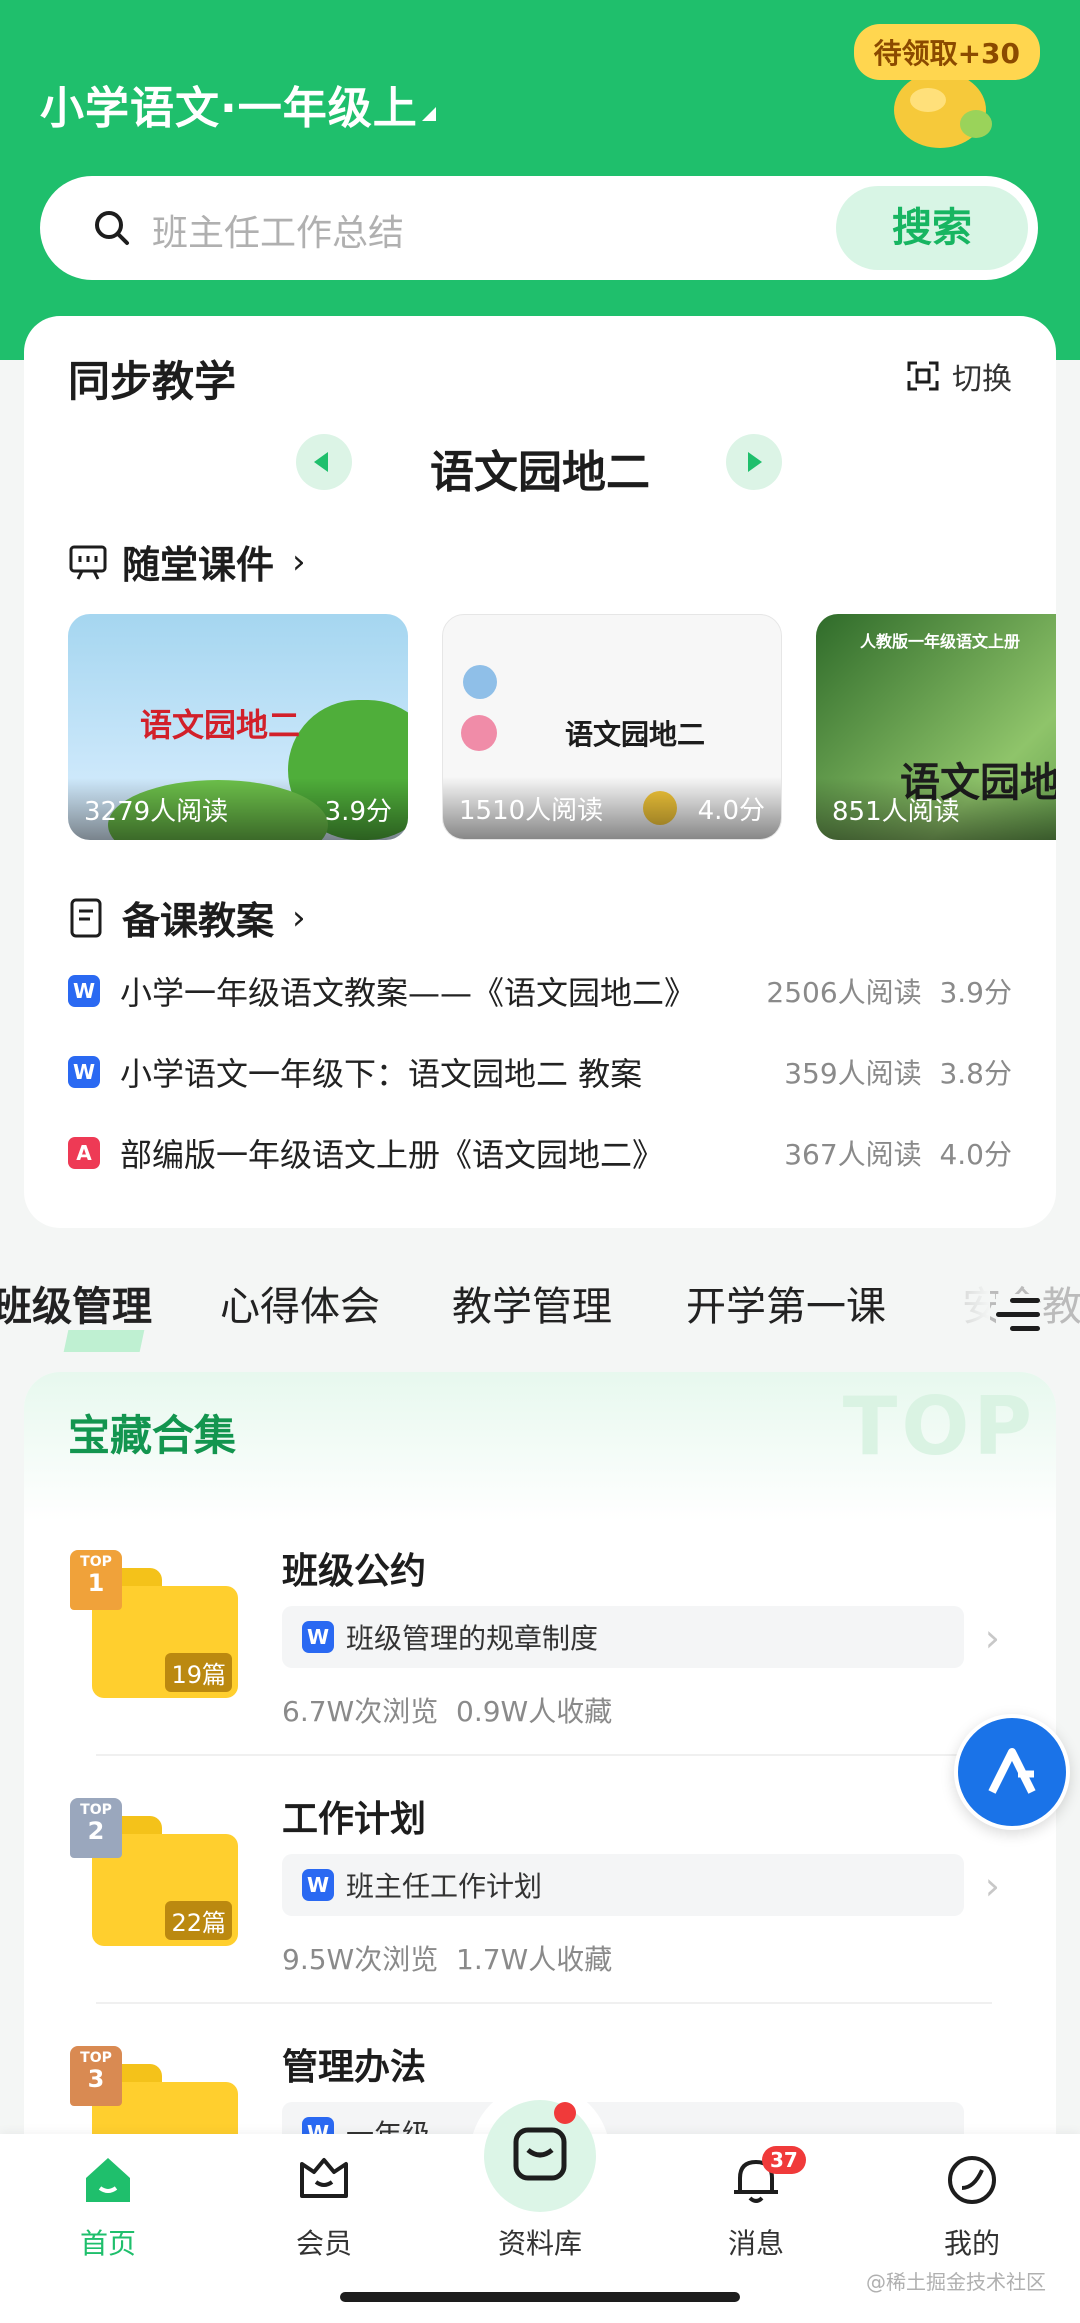  Describe the element at coordinates (756, 2207) in the screenshot. I see `tab-messages: 消息` at that location.